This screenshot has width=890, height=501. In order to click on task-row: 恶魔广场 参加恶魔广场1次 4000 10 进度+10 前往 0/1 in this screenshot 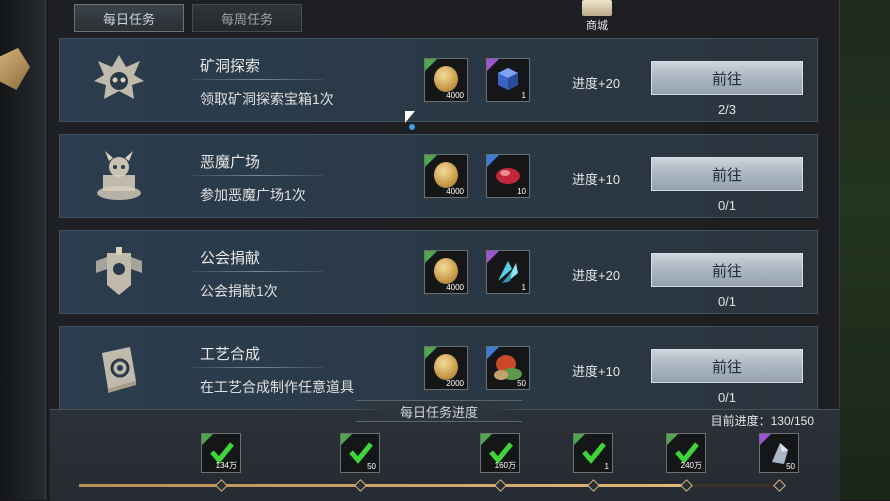, I will do `click(438, 176)`.